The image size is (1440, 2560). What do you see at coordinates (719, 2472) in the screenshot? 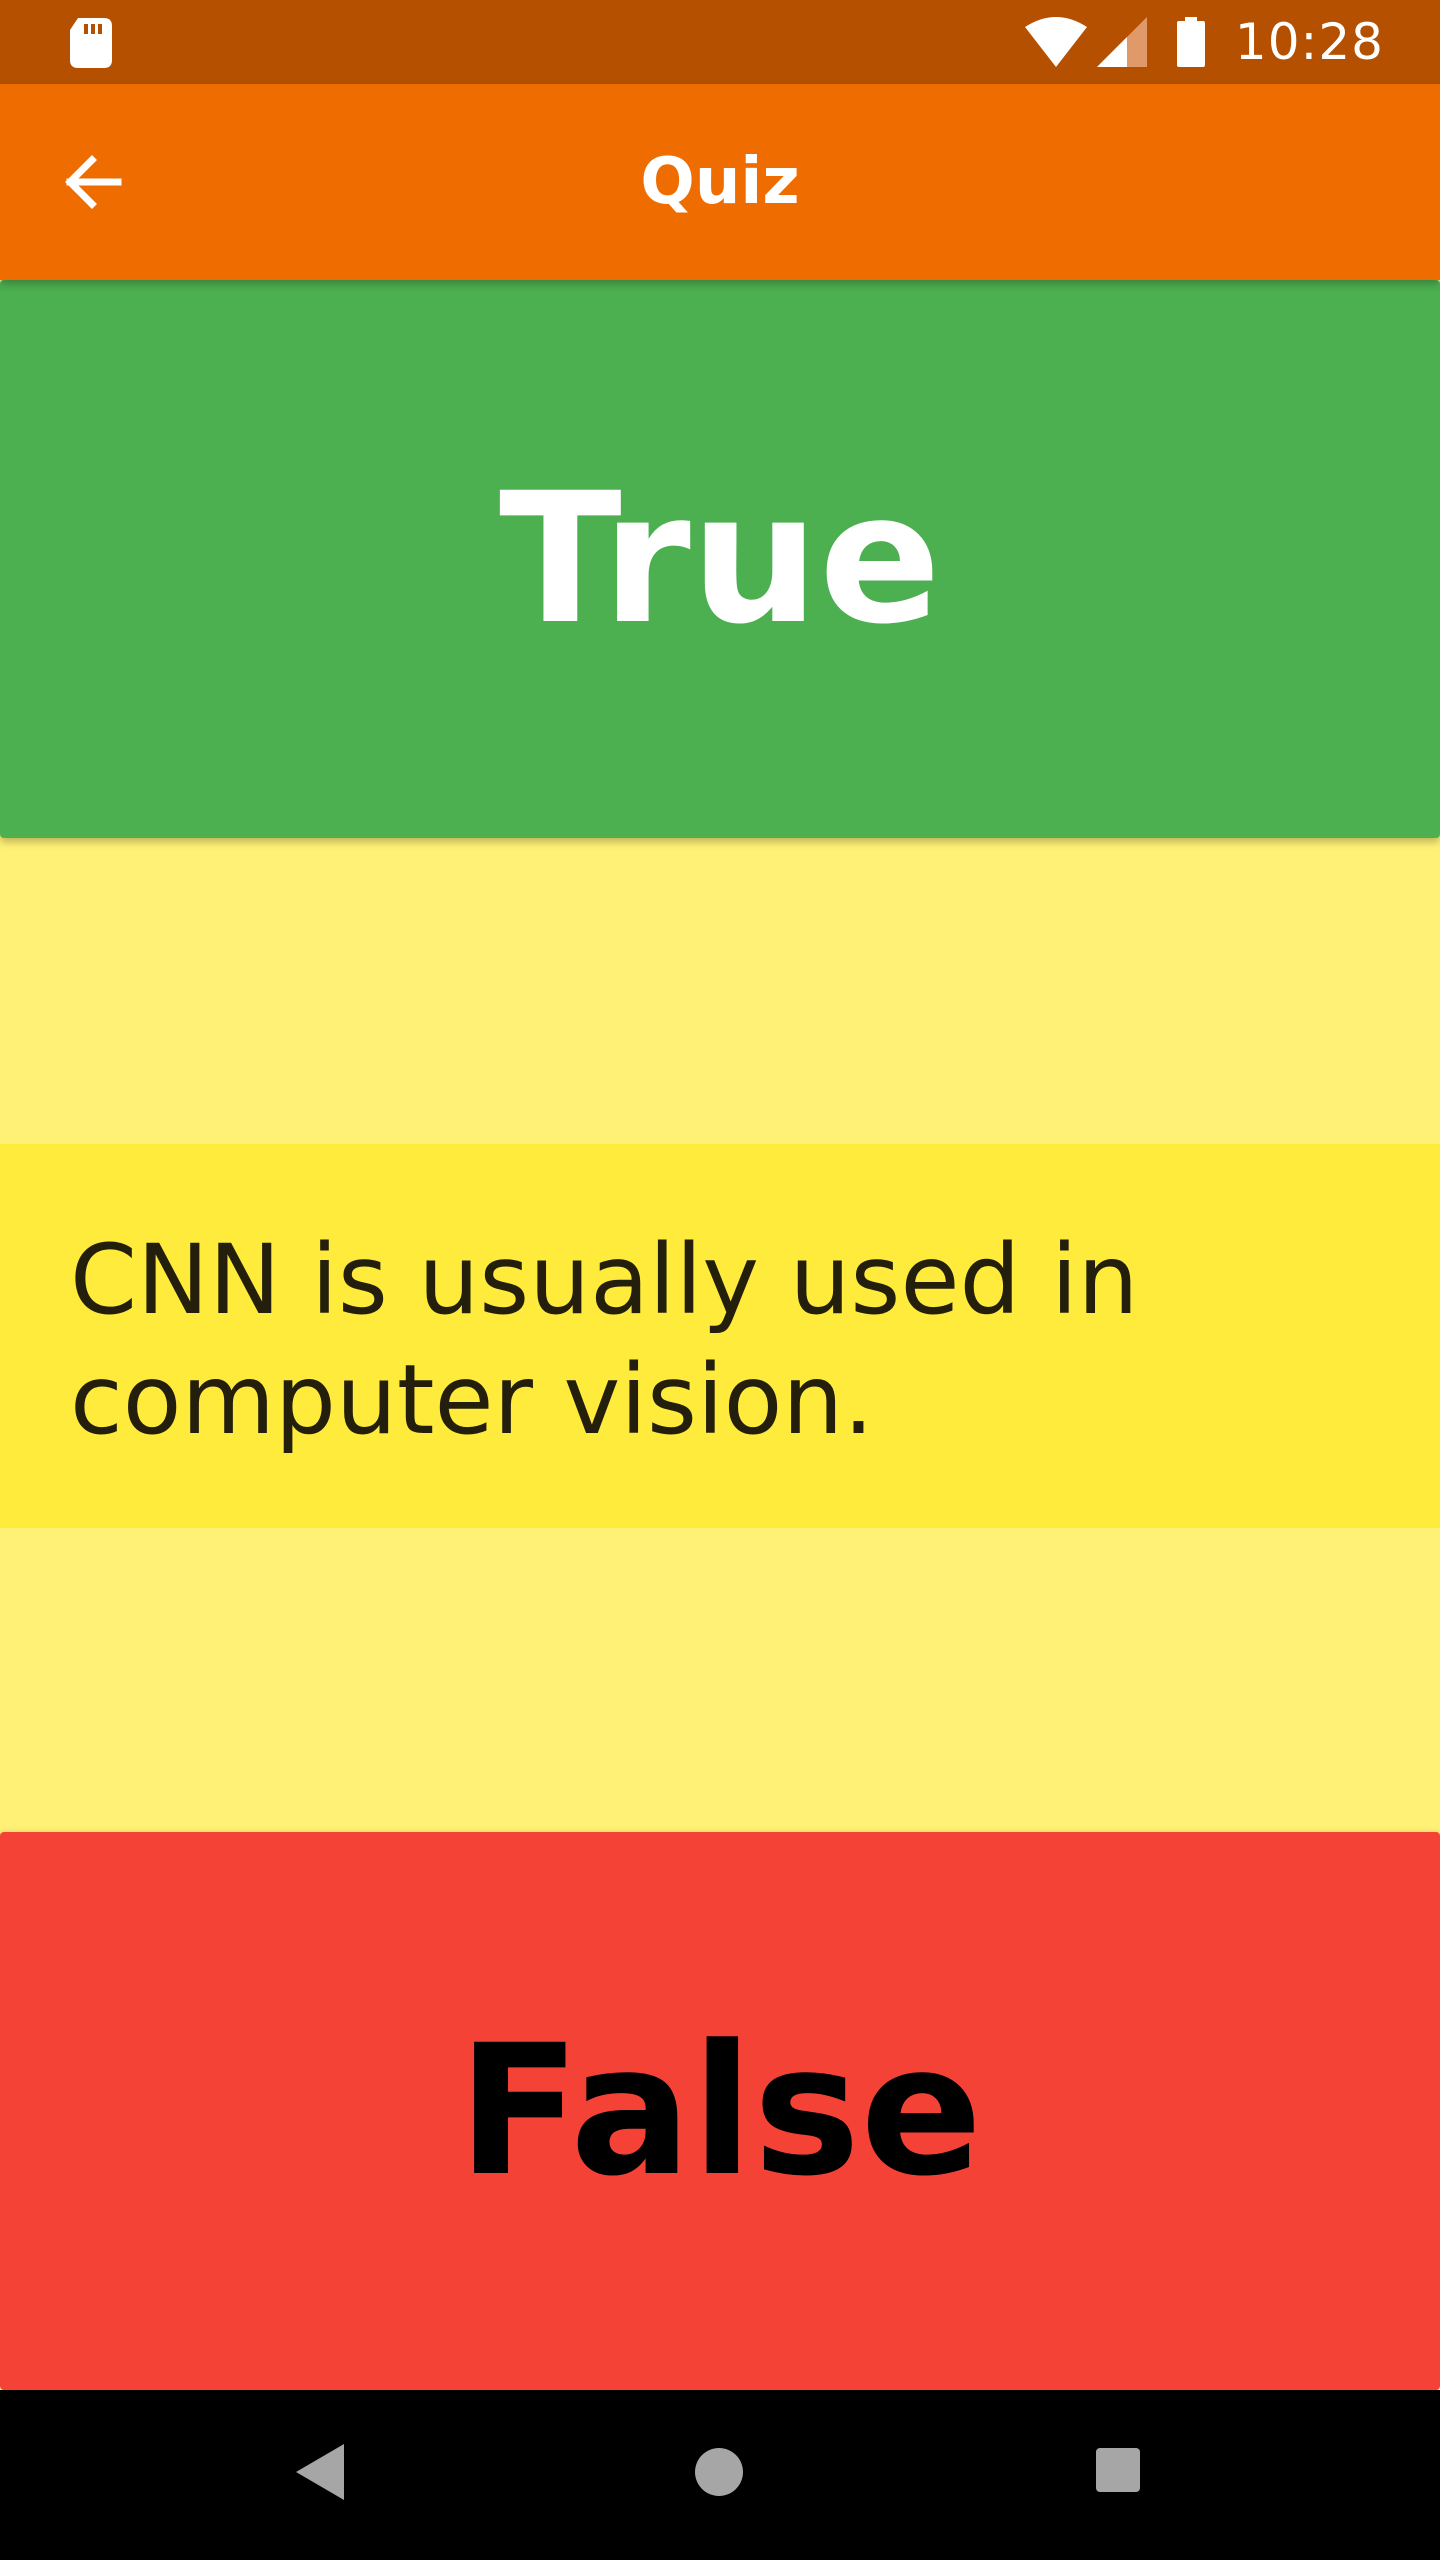
I see `nav-home-icon` at bounding box center [719, 2472].